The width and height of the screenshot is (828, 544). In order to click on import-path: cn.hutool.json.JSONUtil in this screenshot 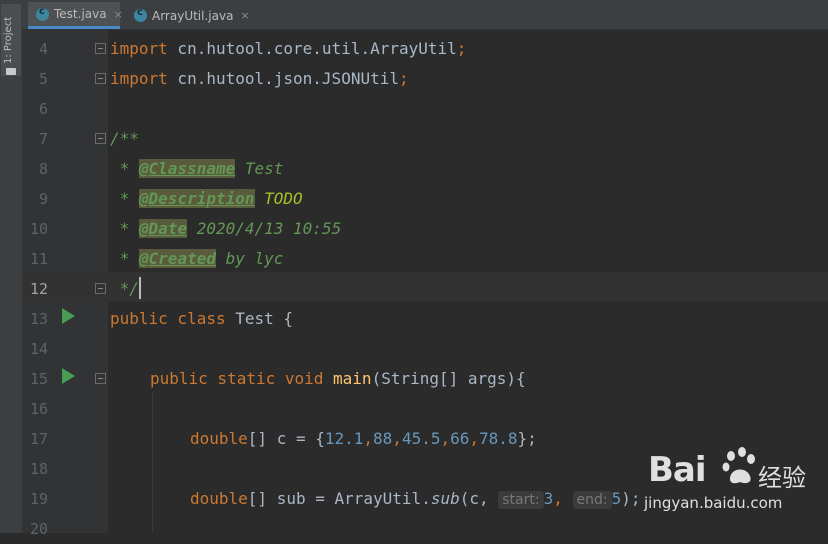, I will do `click(283, 78)`.